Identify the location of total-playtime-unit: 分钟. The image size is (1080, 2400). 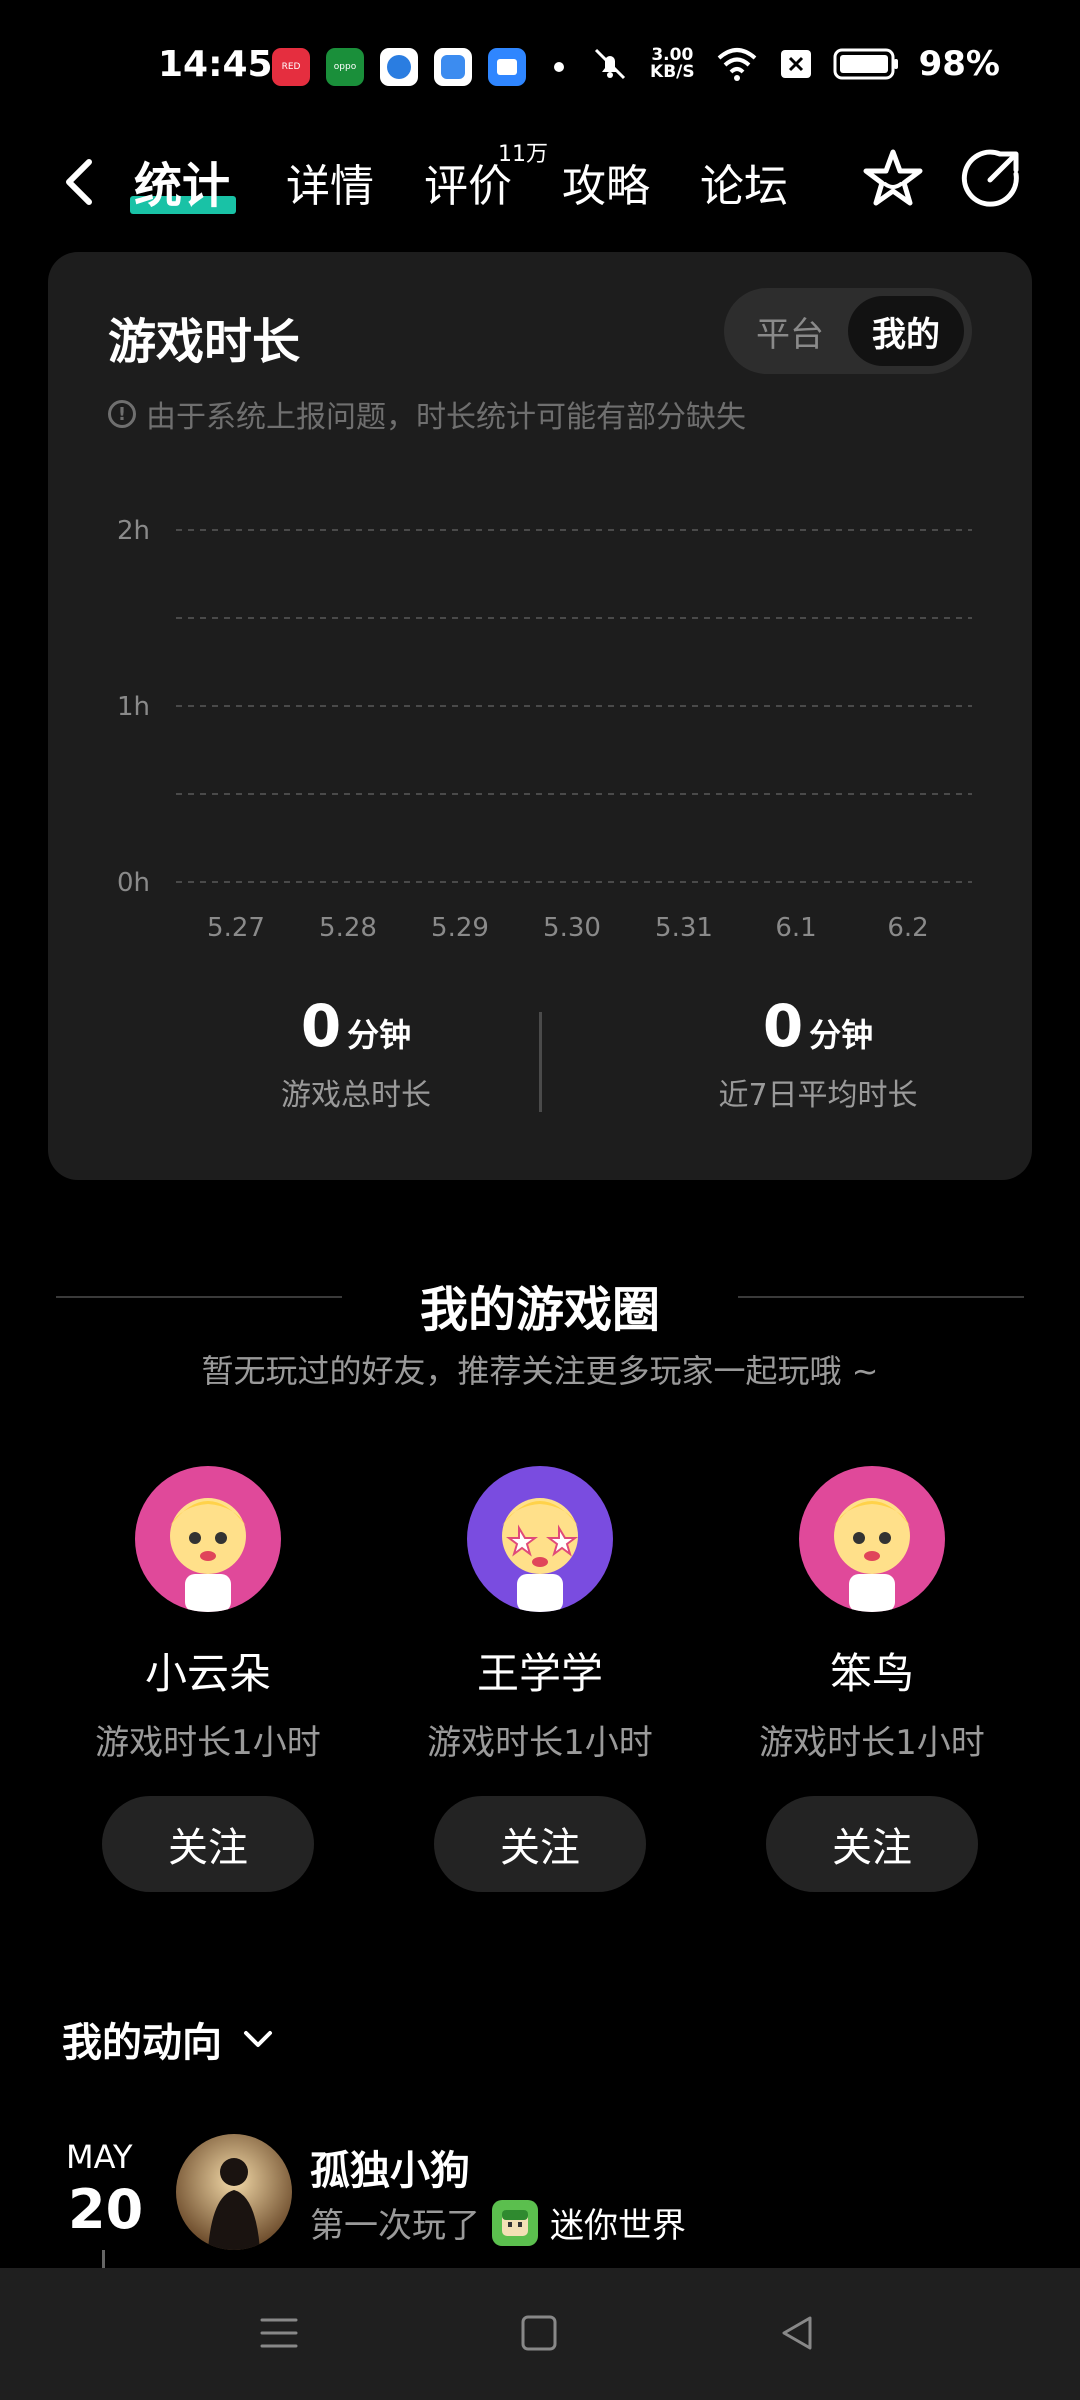
(379, 1035).